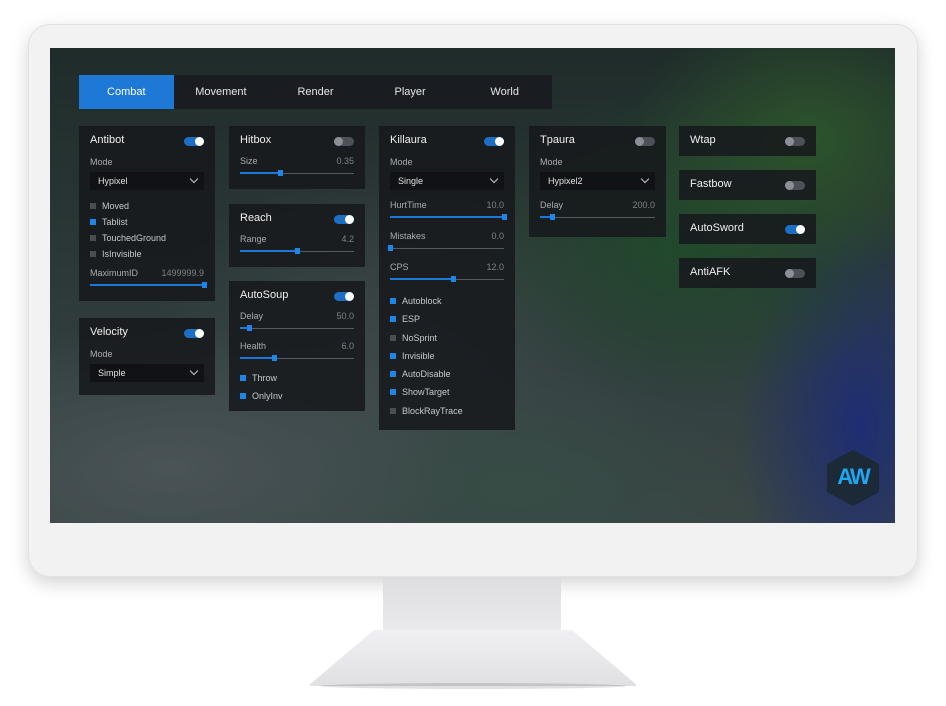 Image resolution: width=946 pixels, height=706 pixels. What do you see at coordinates (504, 92) in the screenshot?
I see `tab-world: World` at bounding box center [504, 92].